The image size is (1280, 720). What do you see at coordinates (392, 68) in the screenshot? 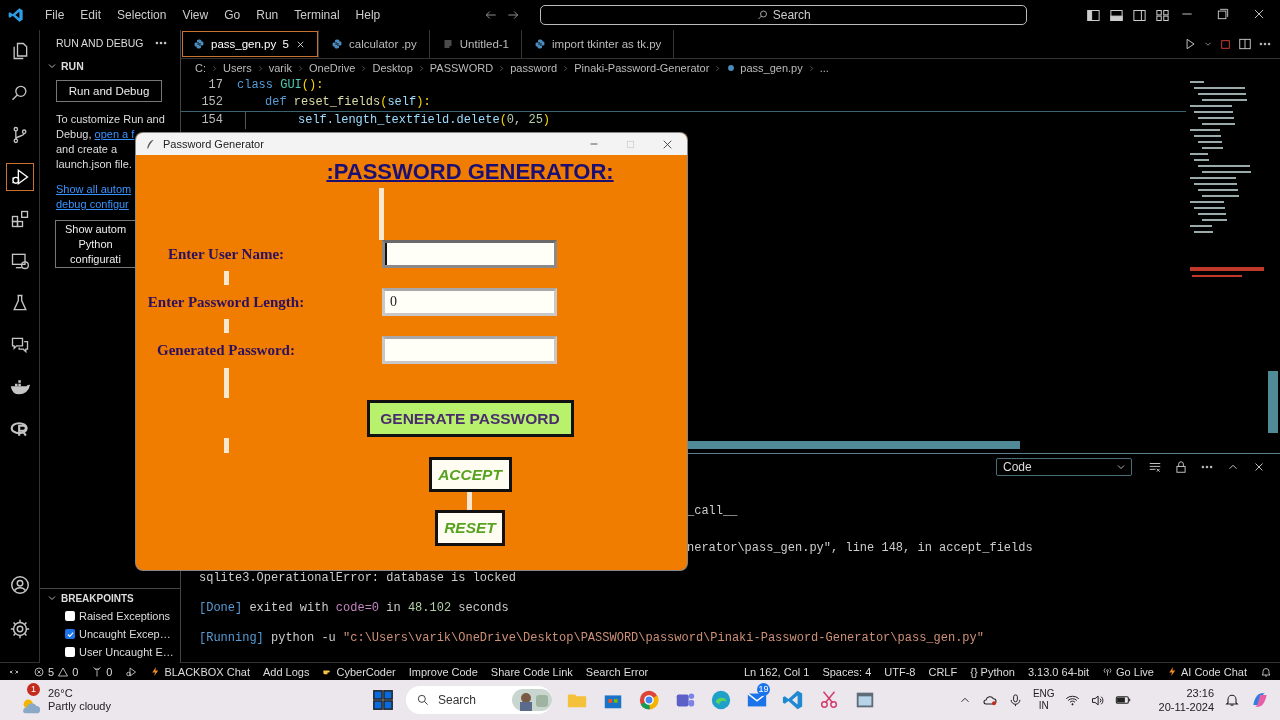
I see `breadcrumb-item: Desktop` at bounding box center [392, 68].